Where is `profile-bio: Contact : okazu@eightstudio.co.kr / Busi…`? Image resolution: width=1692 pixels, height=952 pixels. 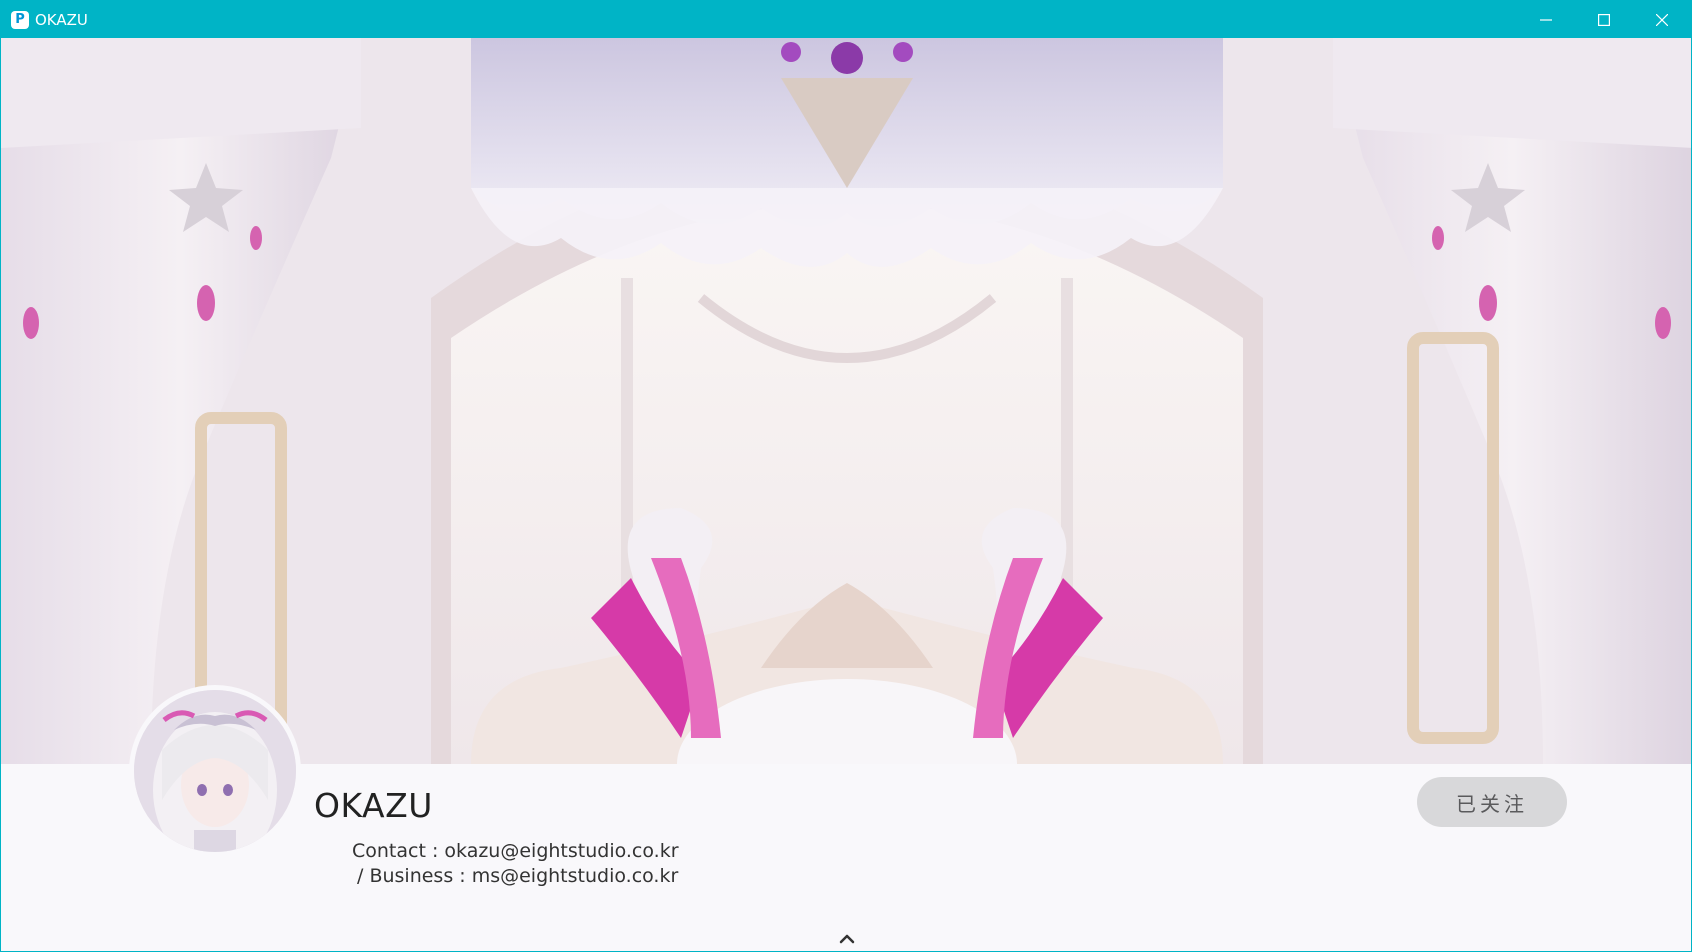 profile-bio: Contact : okazu@eightstudio.co.kr / Busi… is located at coordinates (515, 864).